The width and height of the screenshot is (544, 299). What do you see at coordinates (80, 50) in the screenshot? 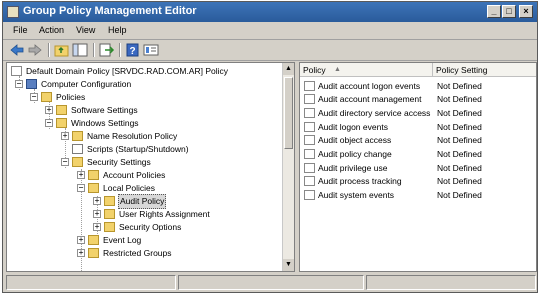
I see `show-hide-tree-icon` at bounding box center [80, 50].